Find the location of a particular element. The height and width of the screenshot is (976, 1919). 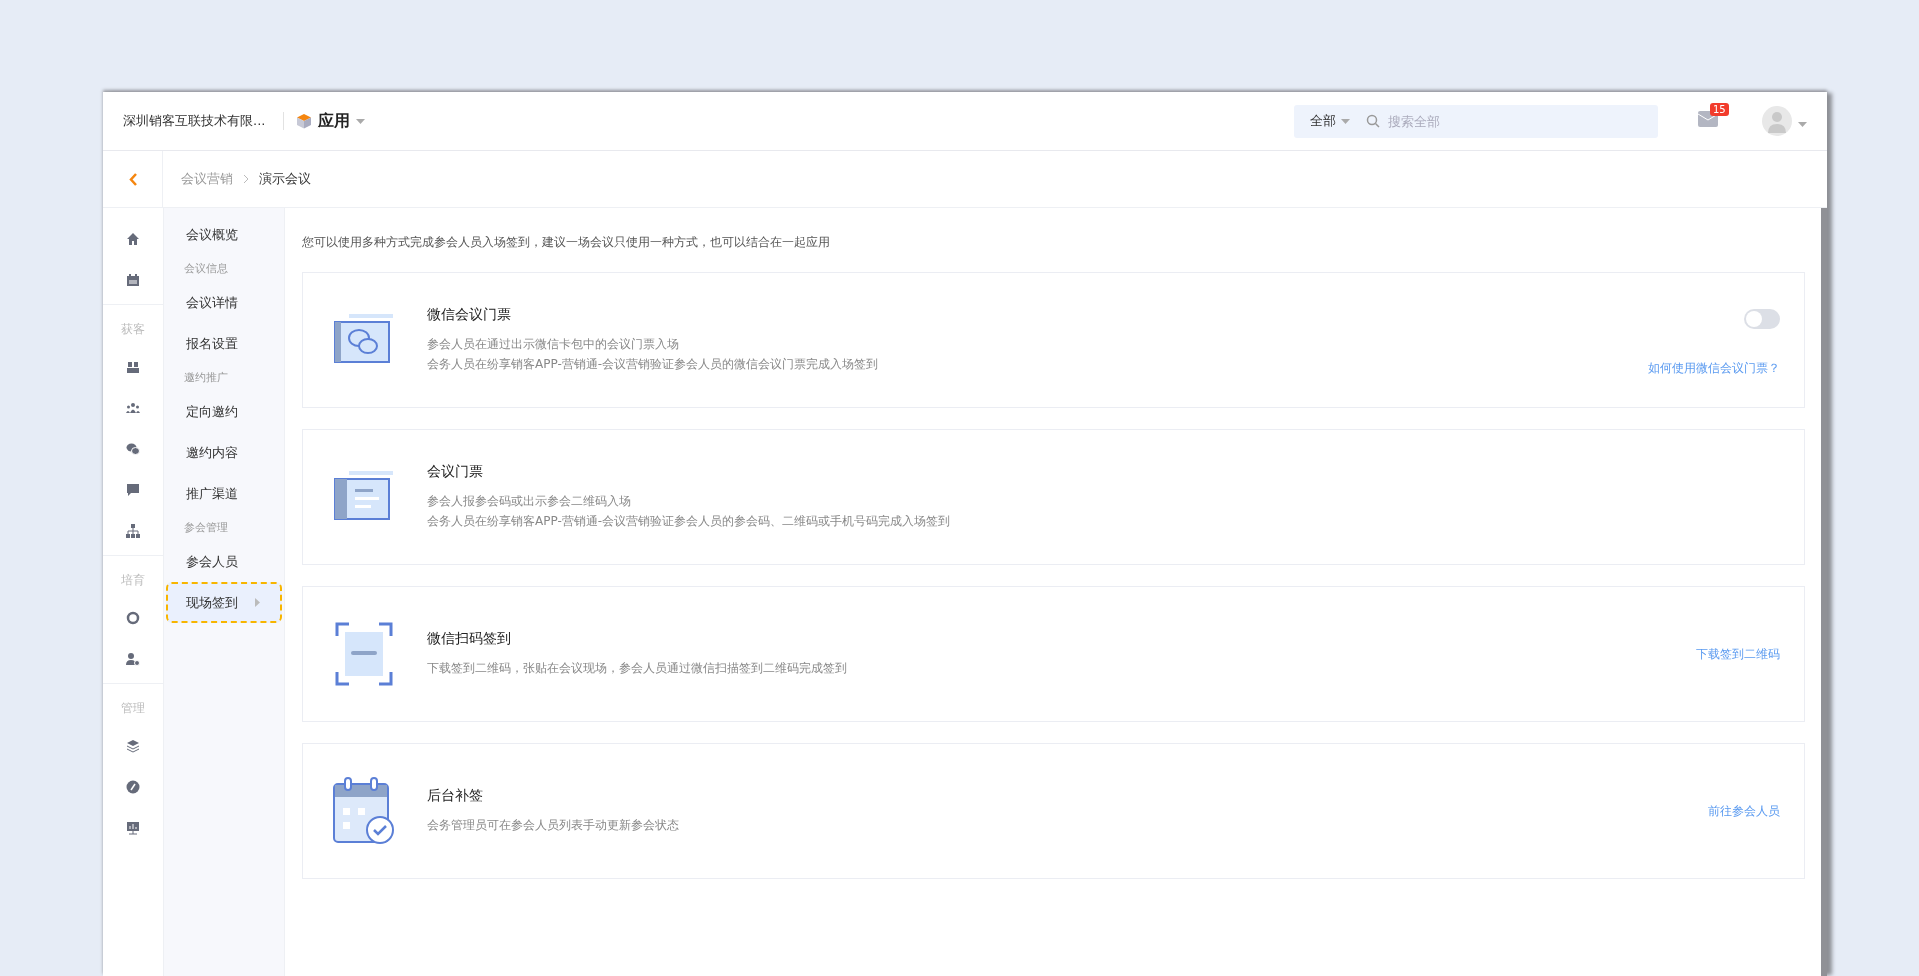

method-title: 后台补签 is located at coordinates (455, 796).